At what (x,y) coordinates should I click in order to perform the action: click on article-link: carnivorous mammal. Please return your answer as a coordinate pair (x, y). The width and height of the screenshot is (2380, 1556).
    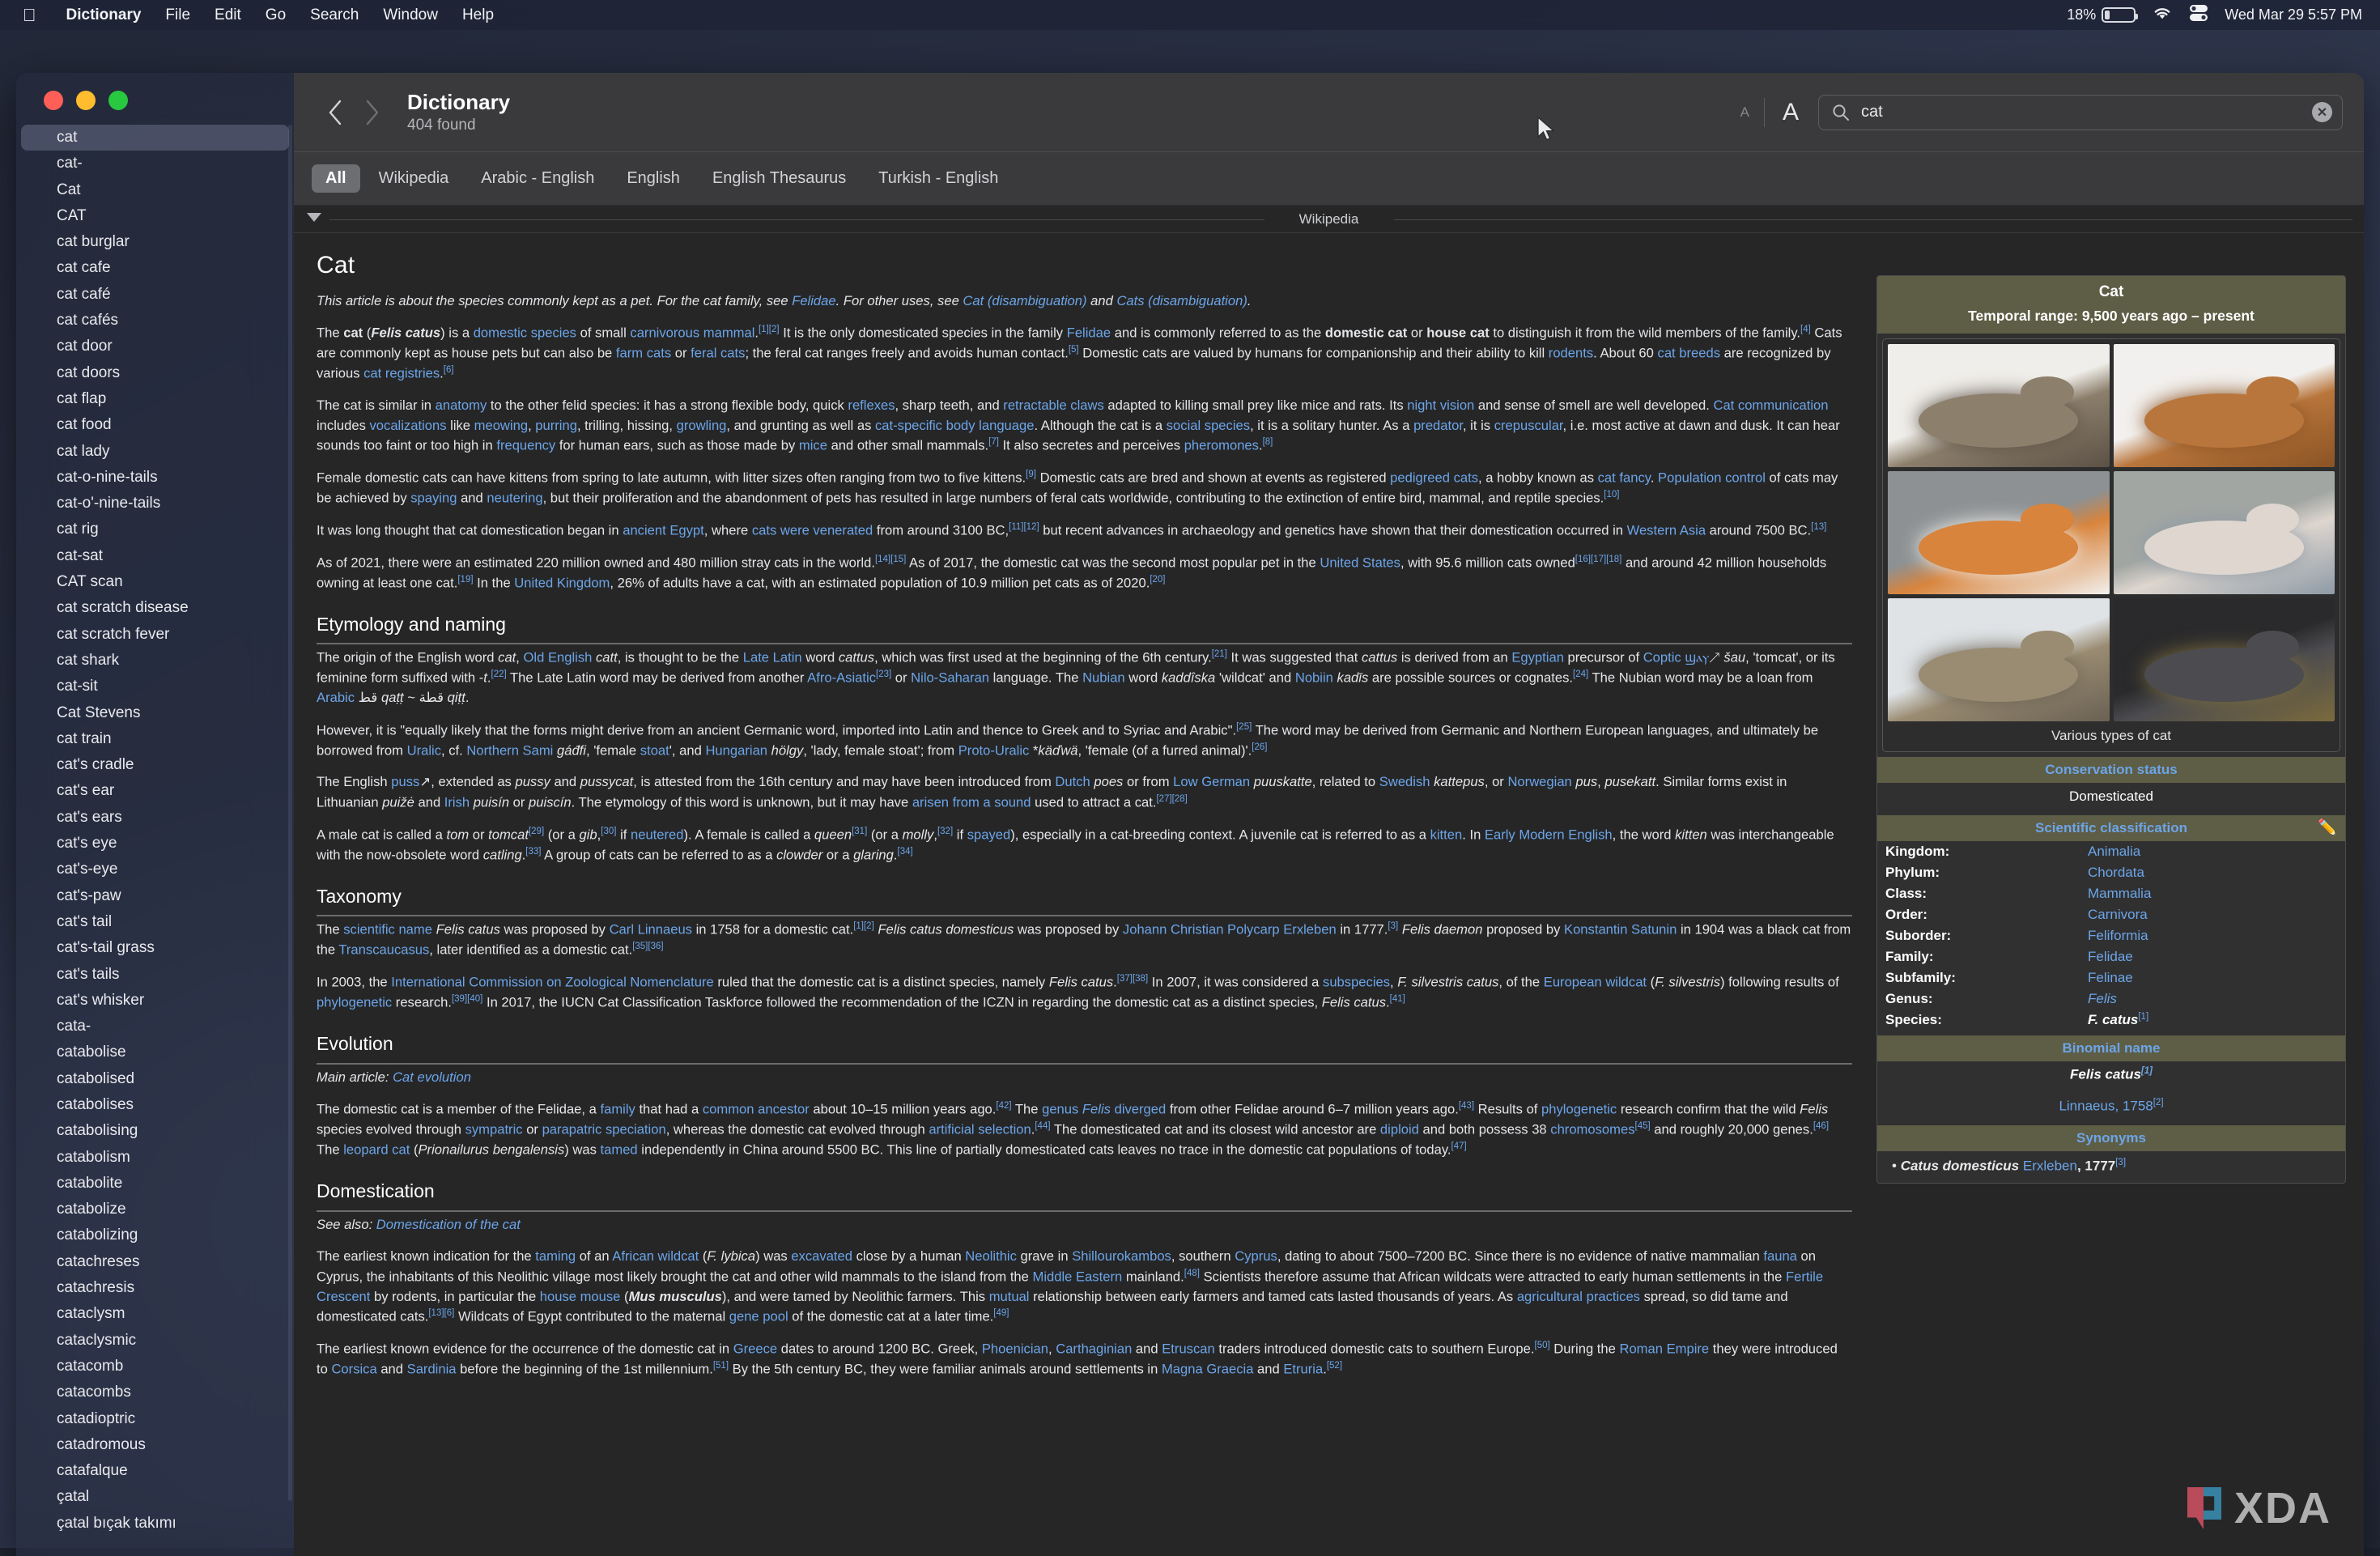
    Looking at the image, I should click on (692, 333).